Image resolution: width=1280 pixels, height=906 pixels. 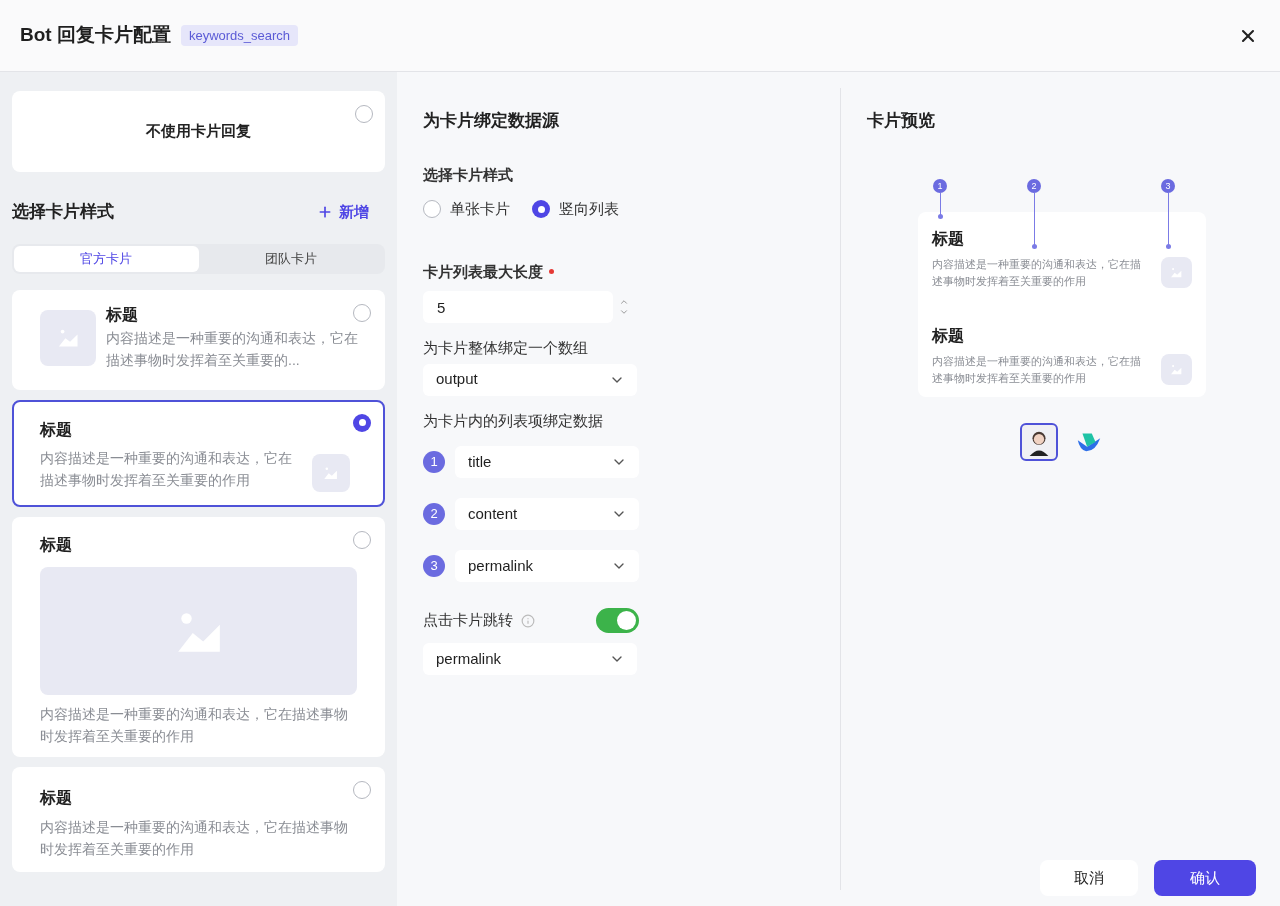 I want to click on select-field: content, so click(x=547, y=514).